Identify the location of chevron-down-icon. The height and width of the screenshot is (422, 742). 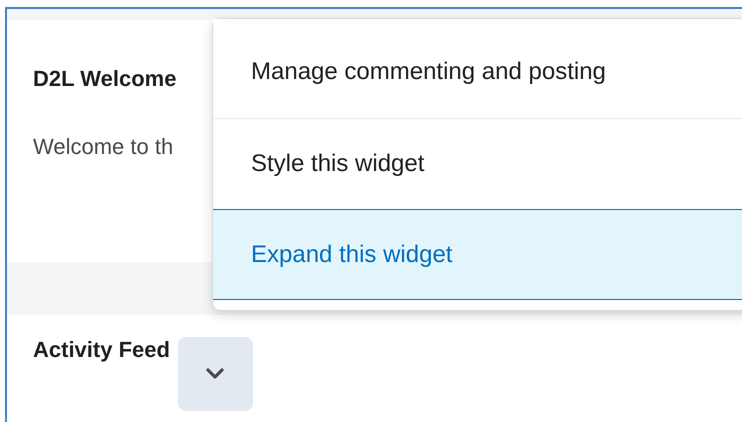
(215, 374).